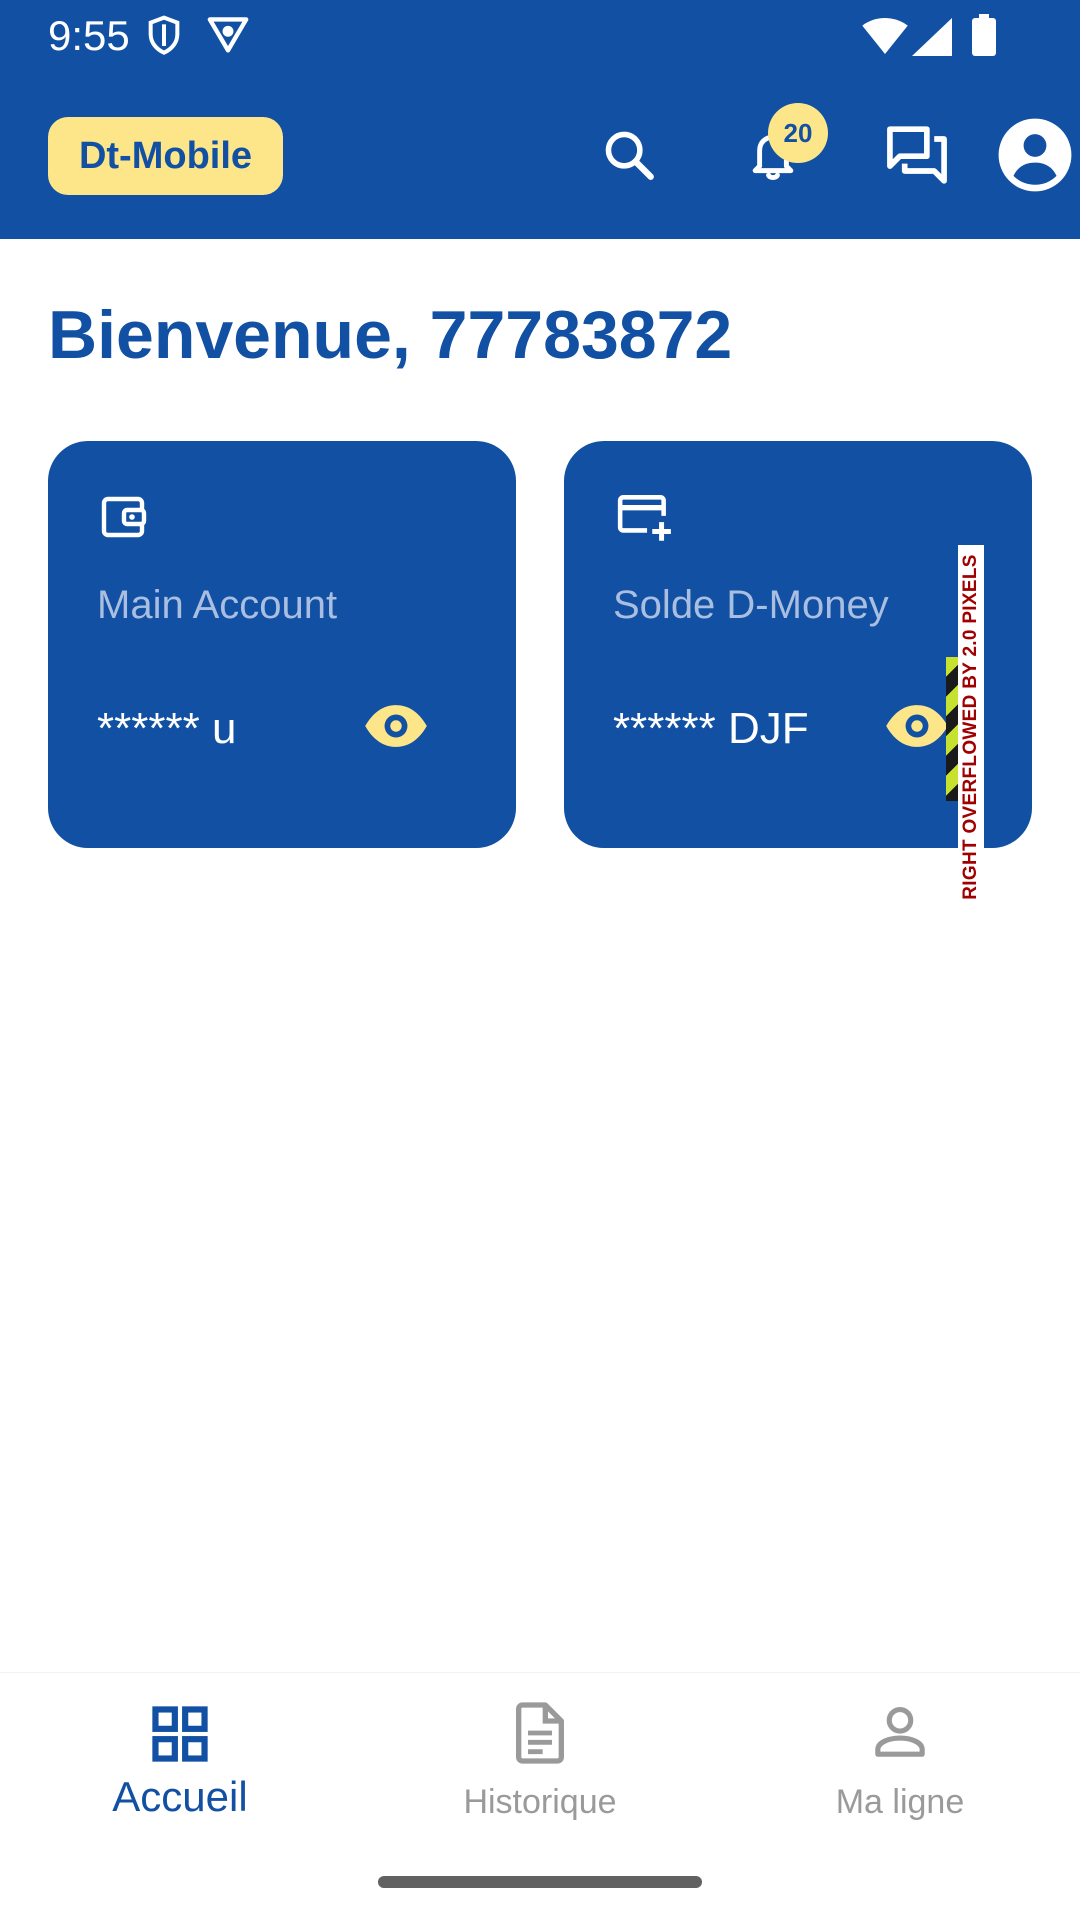  Describe the element at coordinates (932, 39) in the screenshot. I see `signal-icon` at that location.